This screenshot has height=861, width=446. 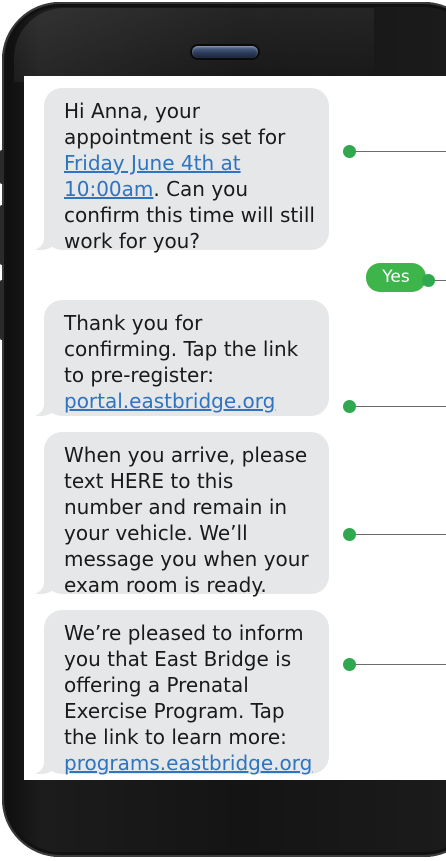 I want to click on frame-glare, so click(x=194, y=45).